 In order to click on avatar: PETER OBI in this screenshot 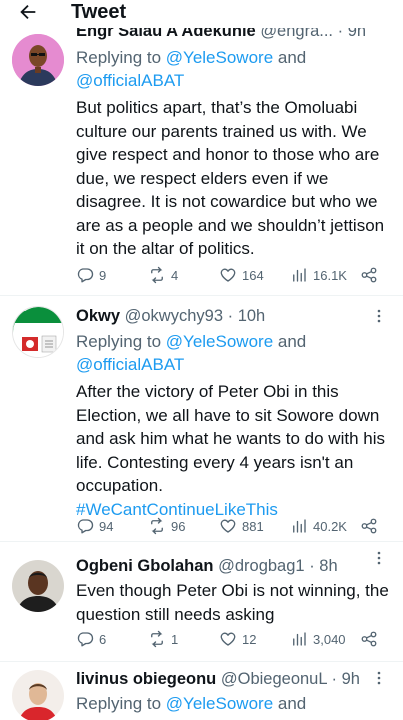, I will do `click(38, 332)`.